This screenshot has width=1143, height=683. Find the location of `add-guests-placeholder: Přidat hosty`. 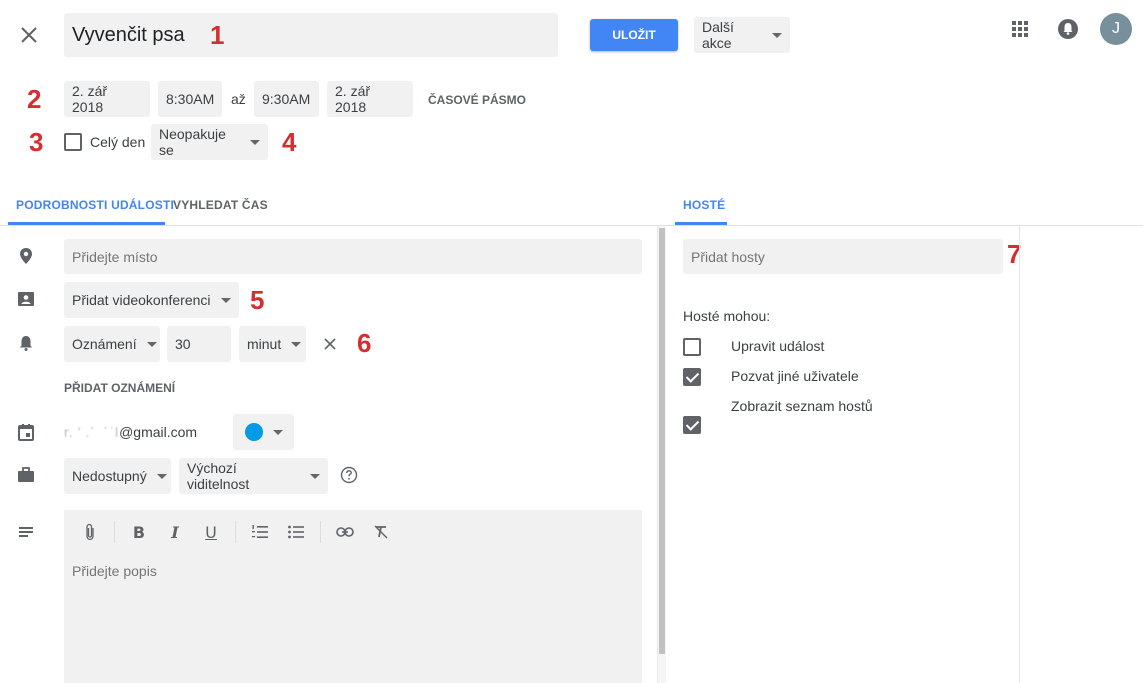

add-guests-placeholder: Přidat hosty is located at coordinates (728, 256).